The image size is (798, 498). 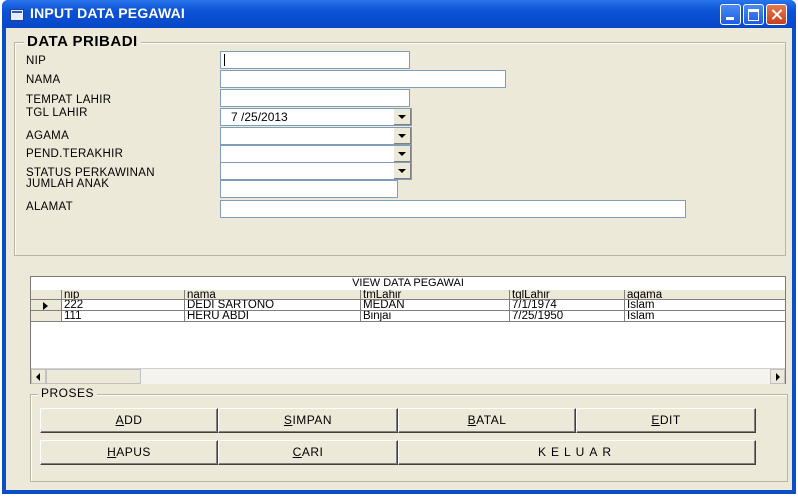 I want to click on minimize-icon, so click(x=730, y=14).